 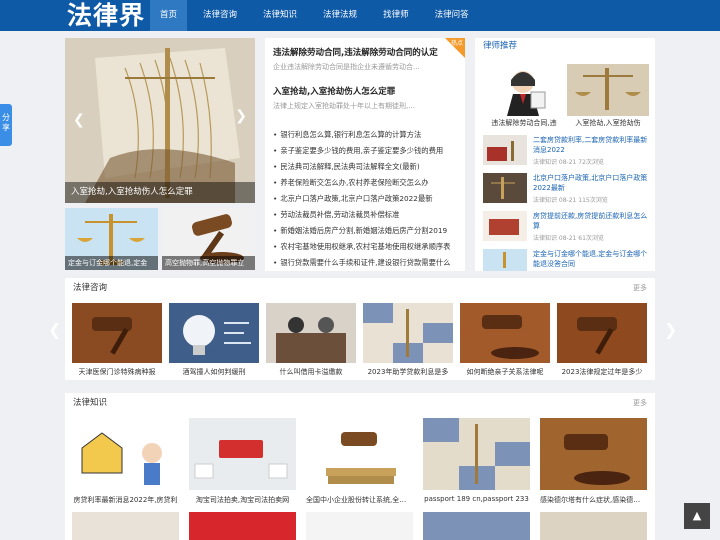 I want to click on recommend-item: 二套房贷款利率,二套房贷款利率最新消息2022 法律知识 08-21 72次浏览, so click(x=567, y=151).